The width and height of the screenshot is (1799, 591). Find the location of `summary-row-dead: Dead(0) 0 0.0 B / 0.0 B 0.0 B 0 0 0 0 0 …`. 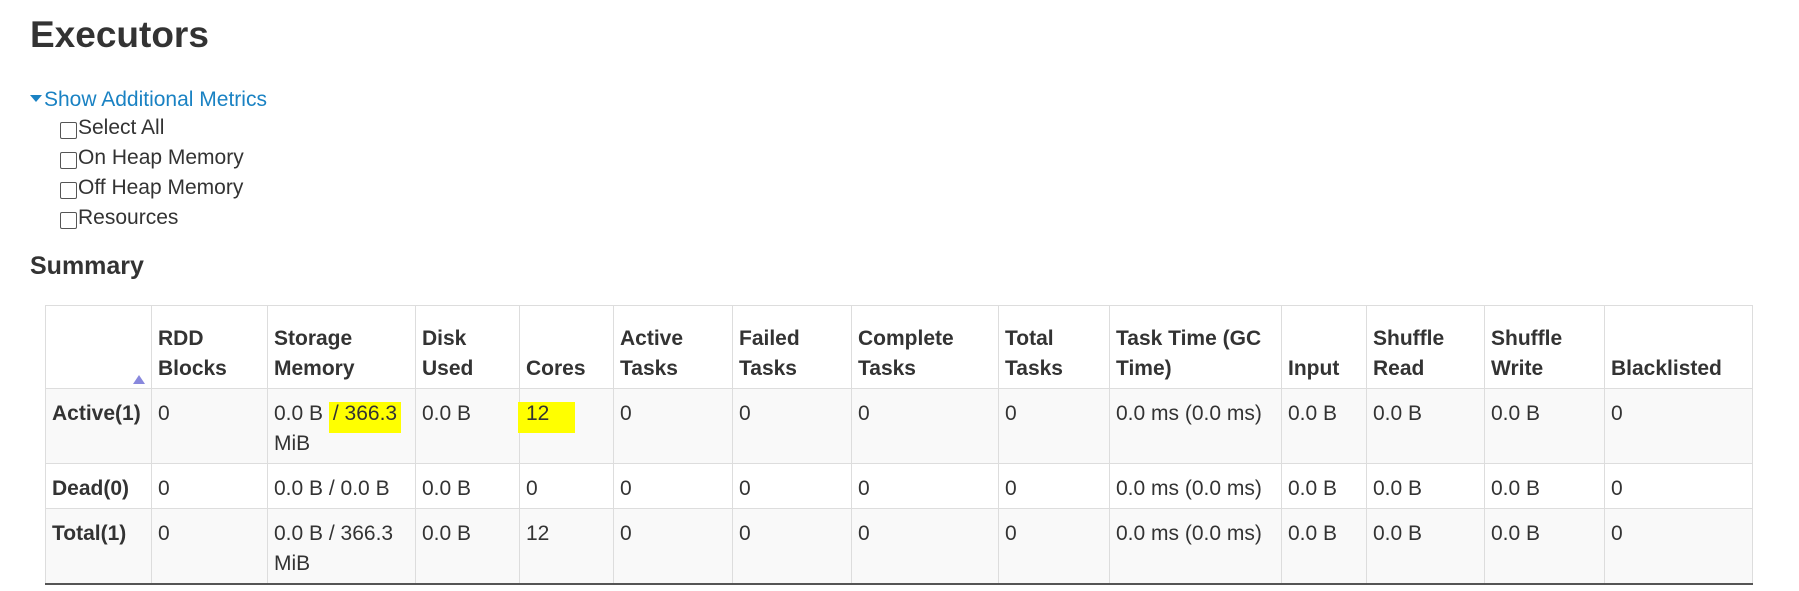

summary-row-dead: Dead(0) 0 0.0 B / 0.0 B 0.0 B 0 0 0 0 0 … is located at coordinates (899, 486).